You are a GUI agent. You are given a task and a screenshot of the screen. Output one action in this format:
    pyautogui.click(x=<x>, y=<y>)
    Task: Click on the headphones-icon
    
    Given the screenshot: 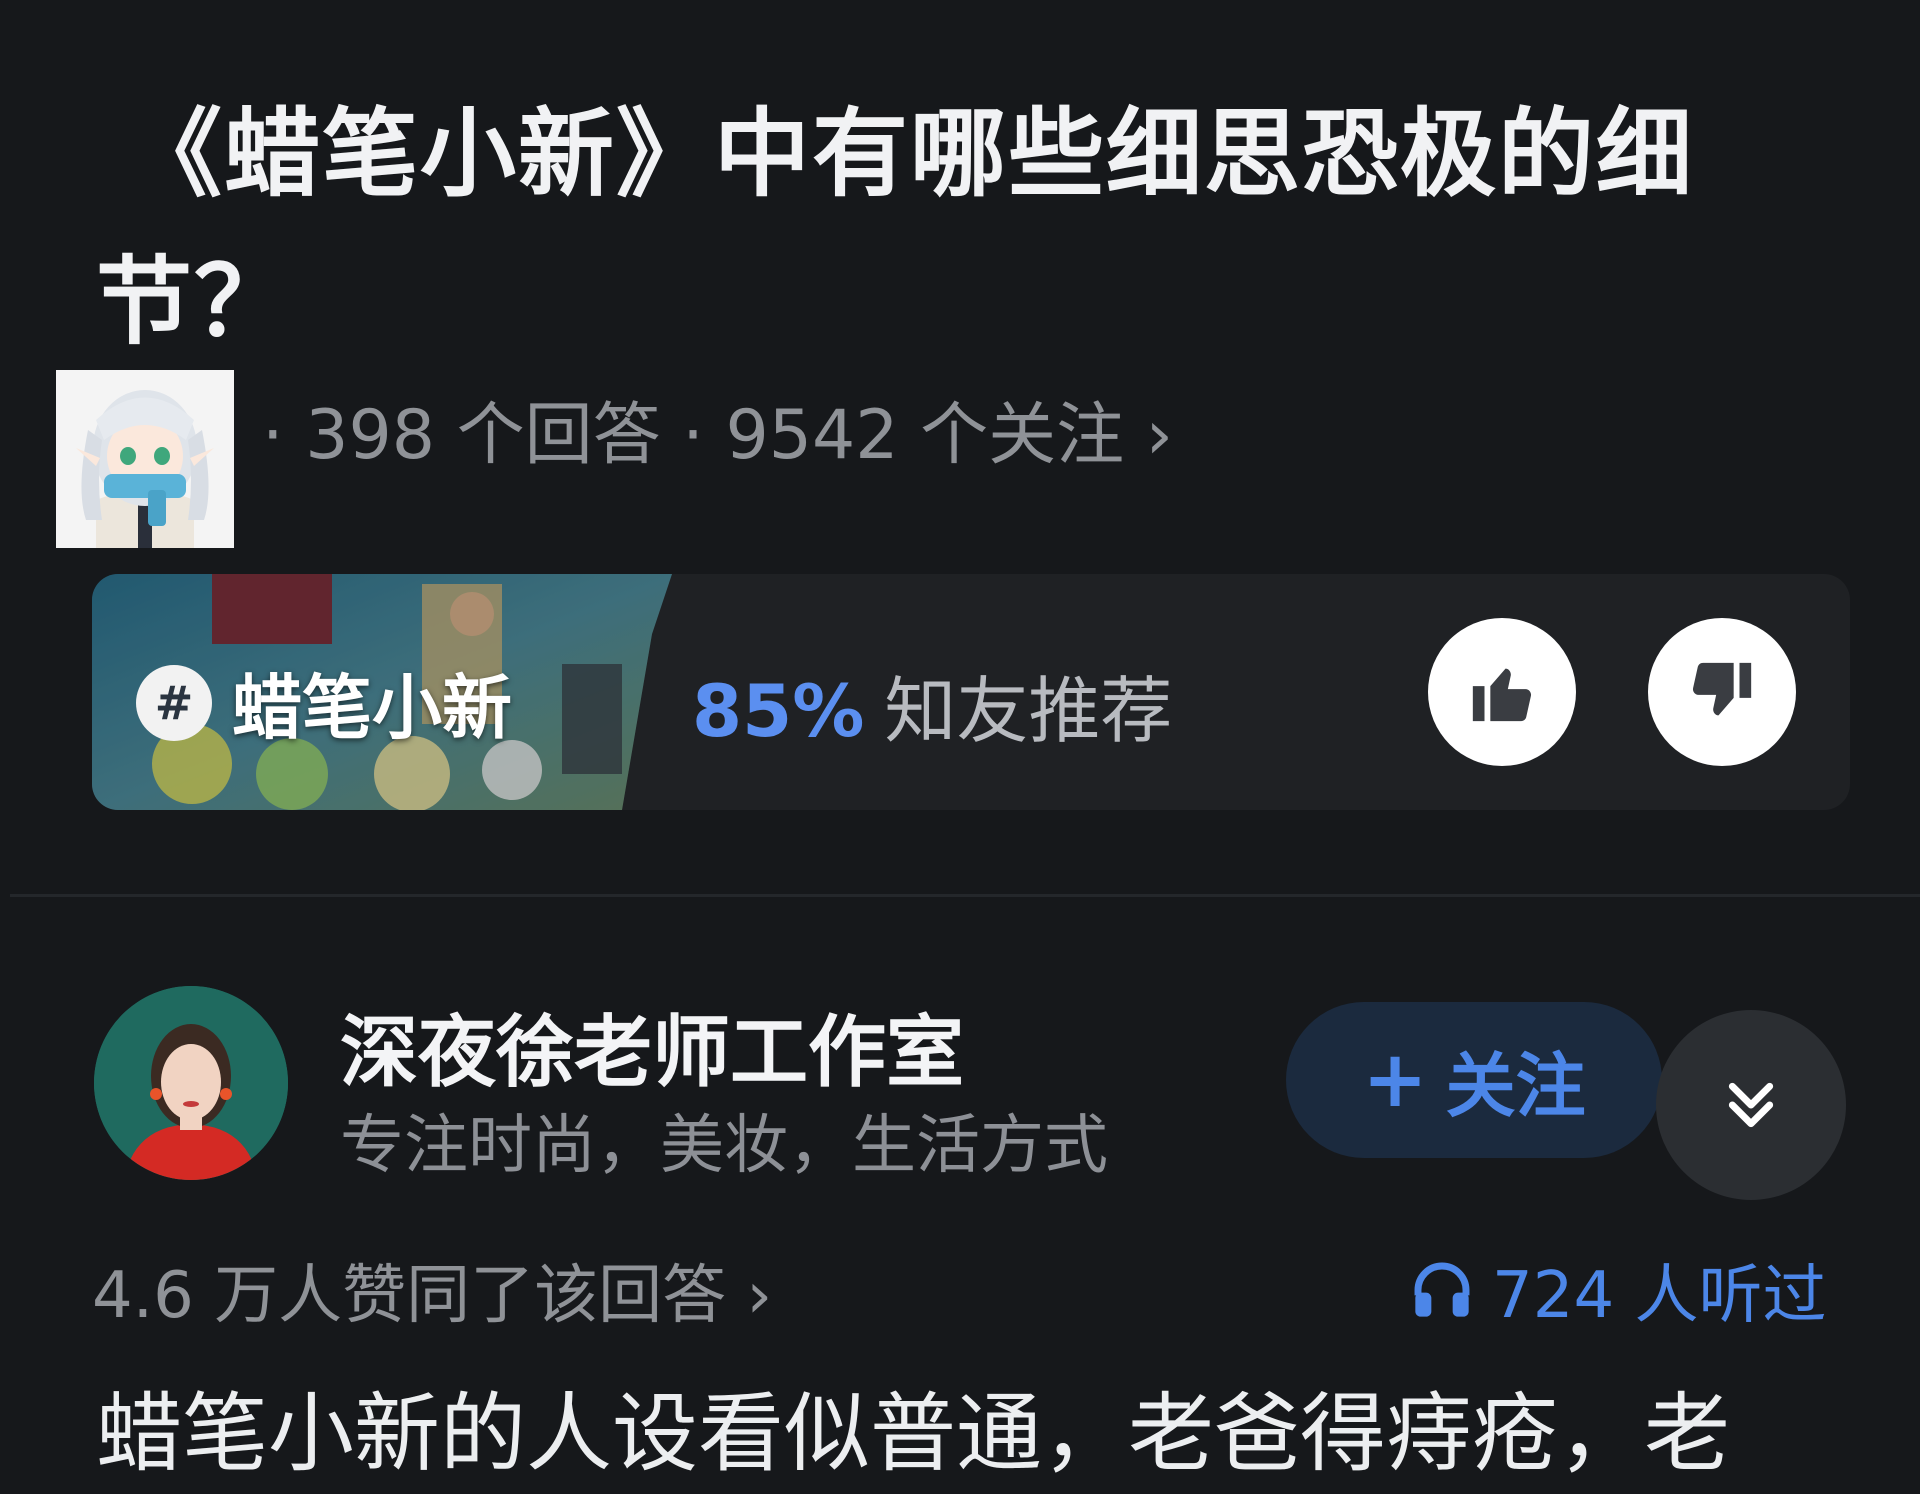 What is the action you would take?
    pyautogui.click(x=1442, y=1289)
    